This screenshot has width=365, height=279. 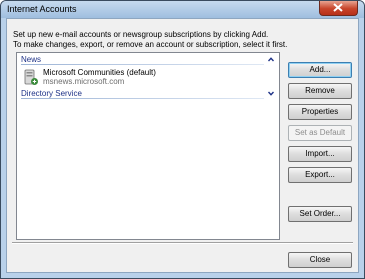 I want to click on account-name: Microsoft Communities (default), so click(x=99, y=72).